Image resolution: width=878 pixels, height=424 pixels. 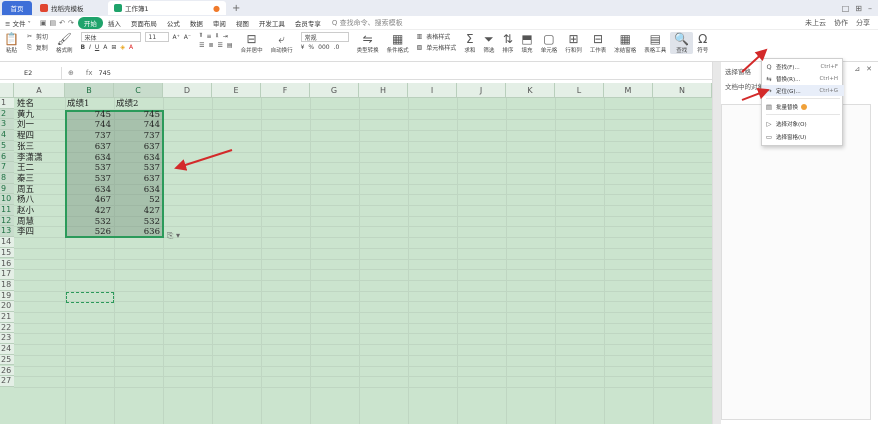 What do you see at coordinates (655, 43) in the screenshot?
I see `table-tools-button: ▤ 表格工具` at bounding box center [655, 43].